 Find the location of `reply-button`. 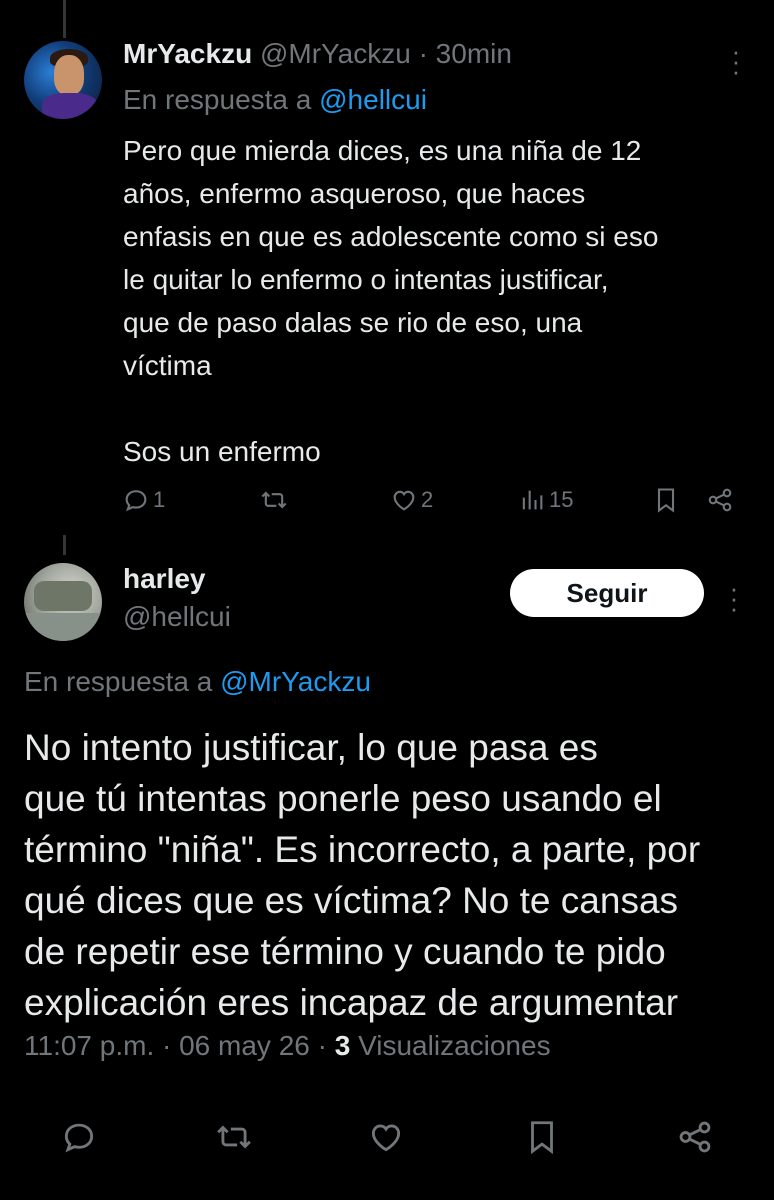

reply-button is located at coordinates (79, 1139).